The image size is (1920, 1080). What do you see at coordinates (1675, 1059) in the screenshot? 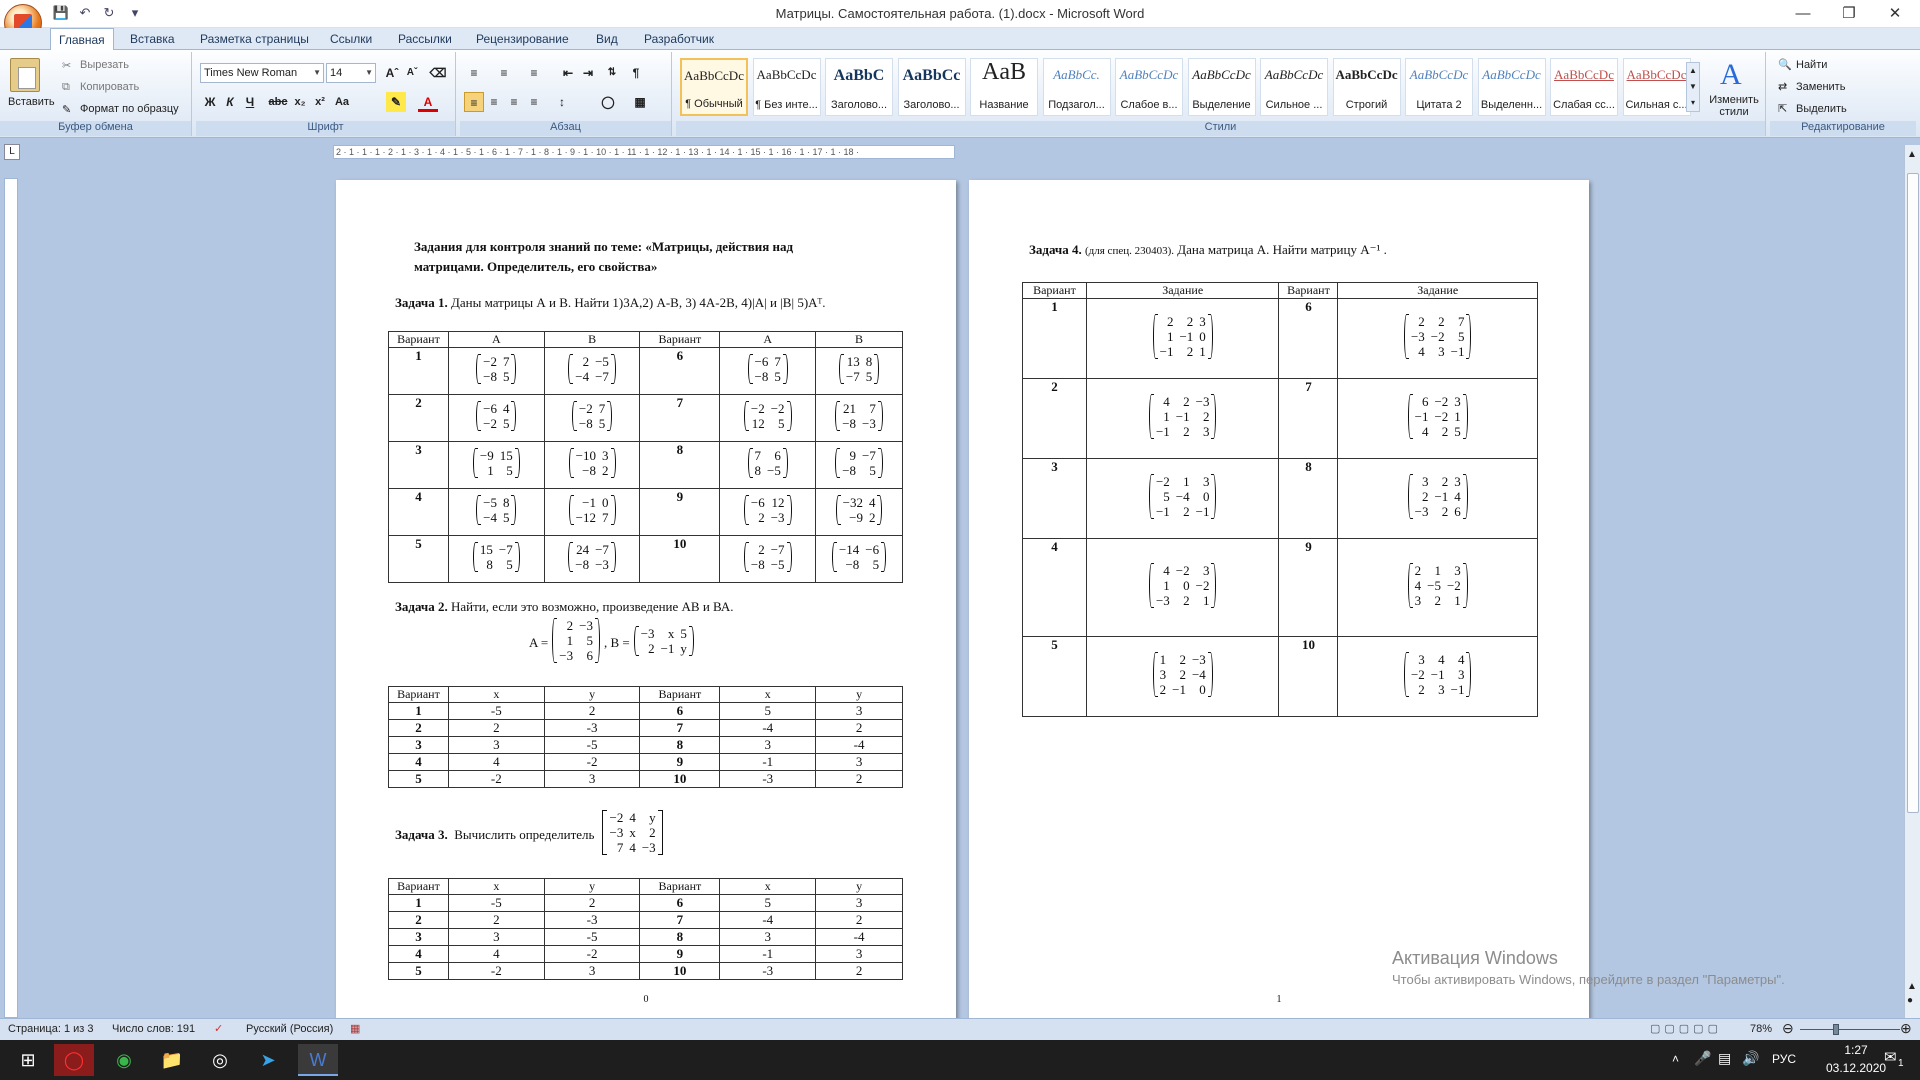
I see `tray-arrow-icon: ˄` at bounding box center [1675, 1059].